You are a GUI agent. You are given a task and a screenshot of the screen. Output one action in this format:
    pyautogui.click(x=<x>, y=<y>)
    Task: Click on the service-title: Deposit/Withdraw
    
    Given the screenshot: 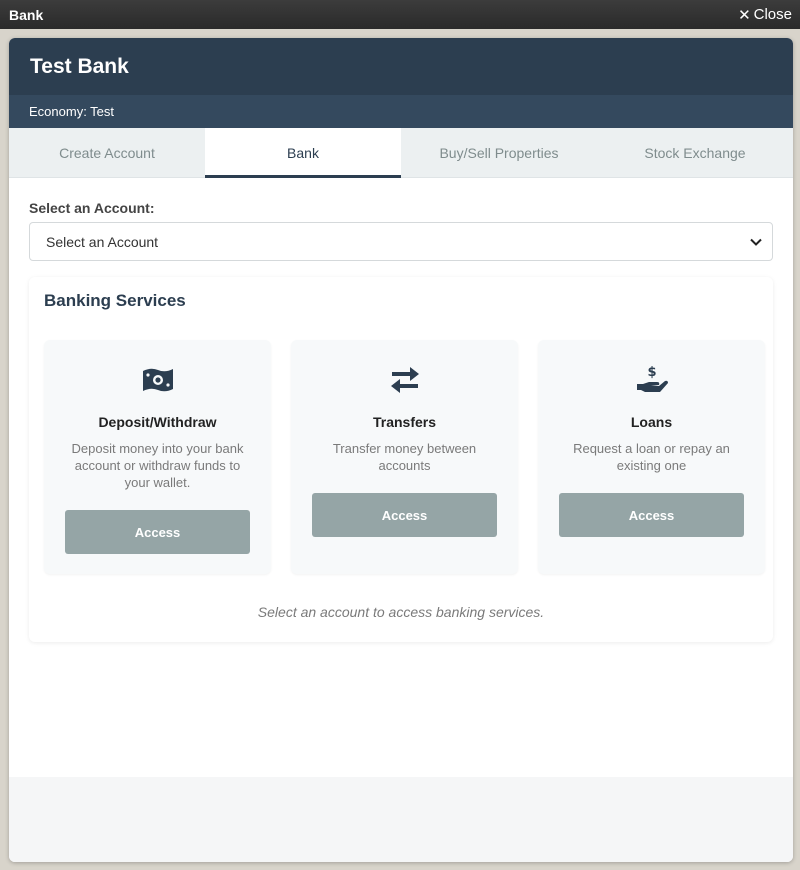 What is the action you would take?
    pyautogui.click(x=157, y=422)
    